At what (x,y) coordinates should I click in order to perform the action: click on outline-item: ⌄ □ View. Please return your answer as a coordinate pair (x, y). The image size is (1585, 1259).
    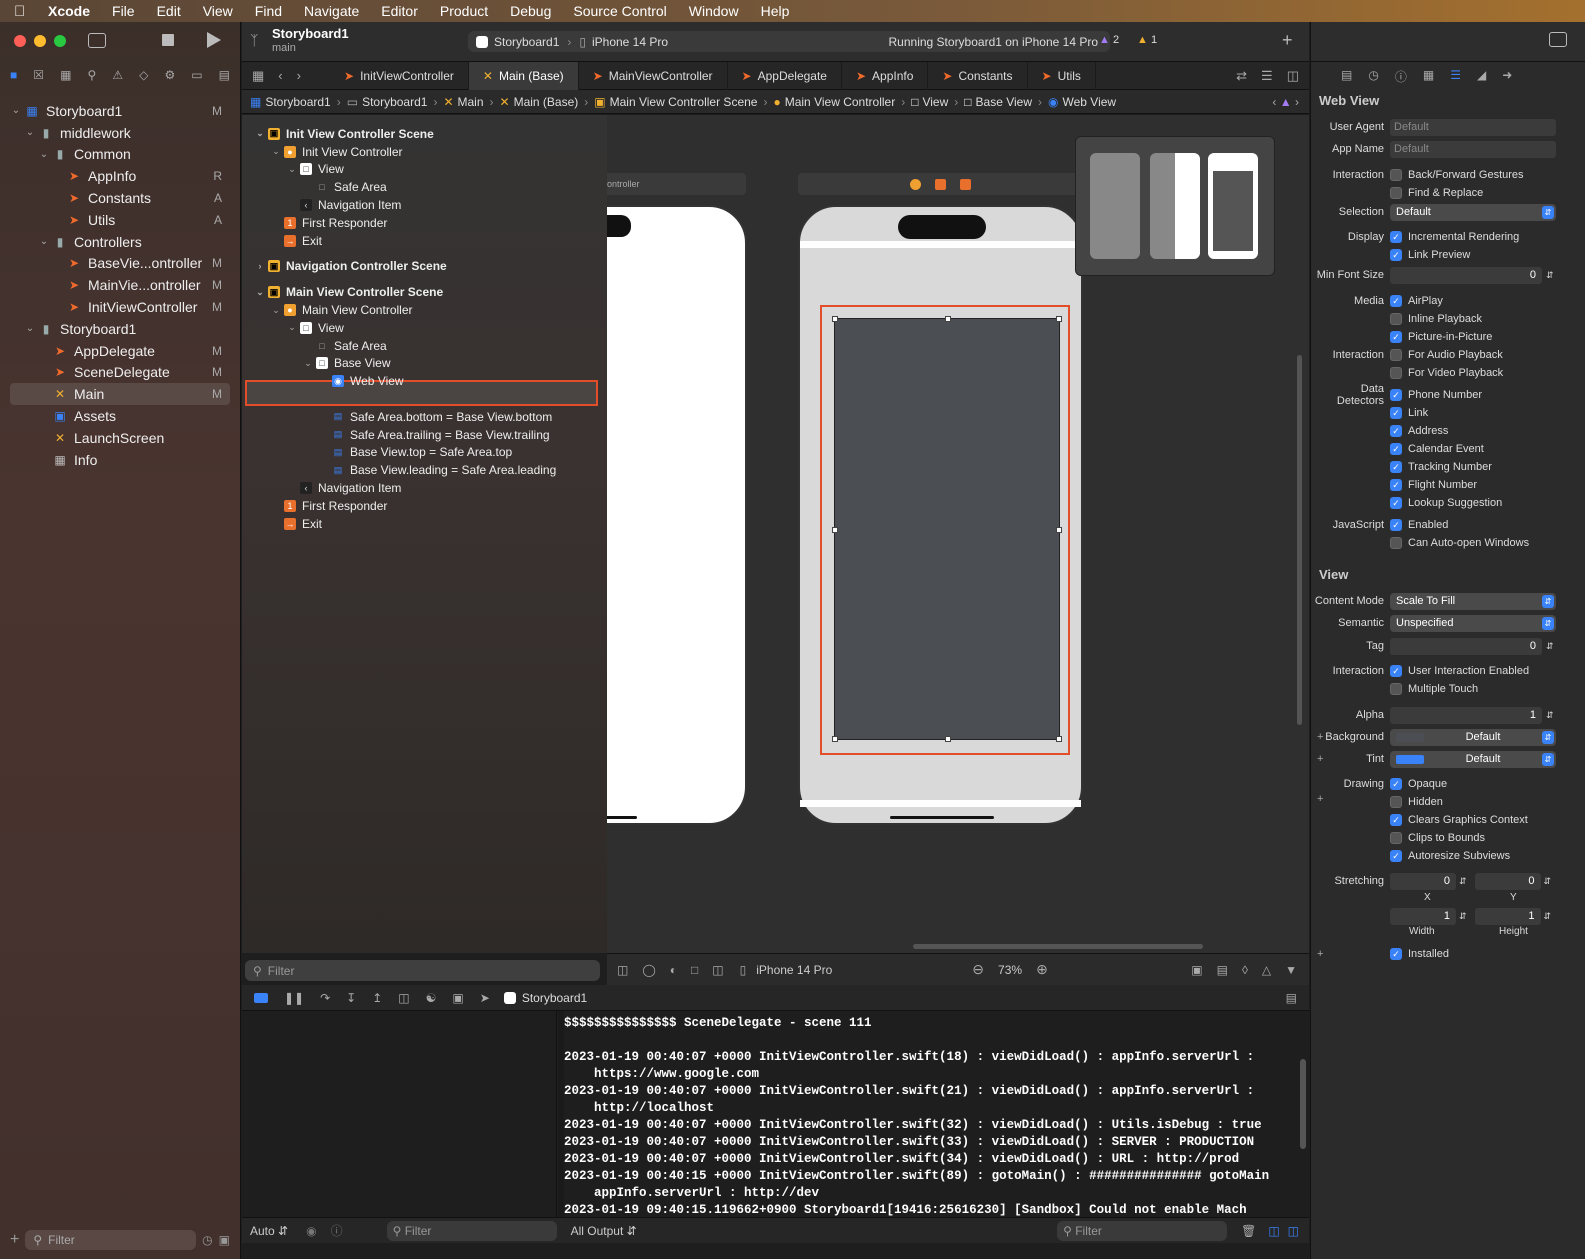
    Looking at the image, I should click on (425, 328).